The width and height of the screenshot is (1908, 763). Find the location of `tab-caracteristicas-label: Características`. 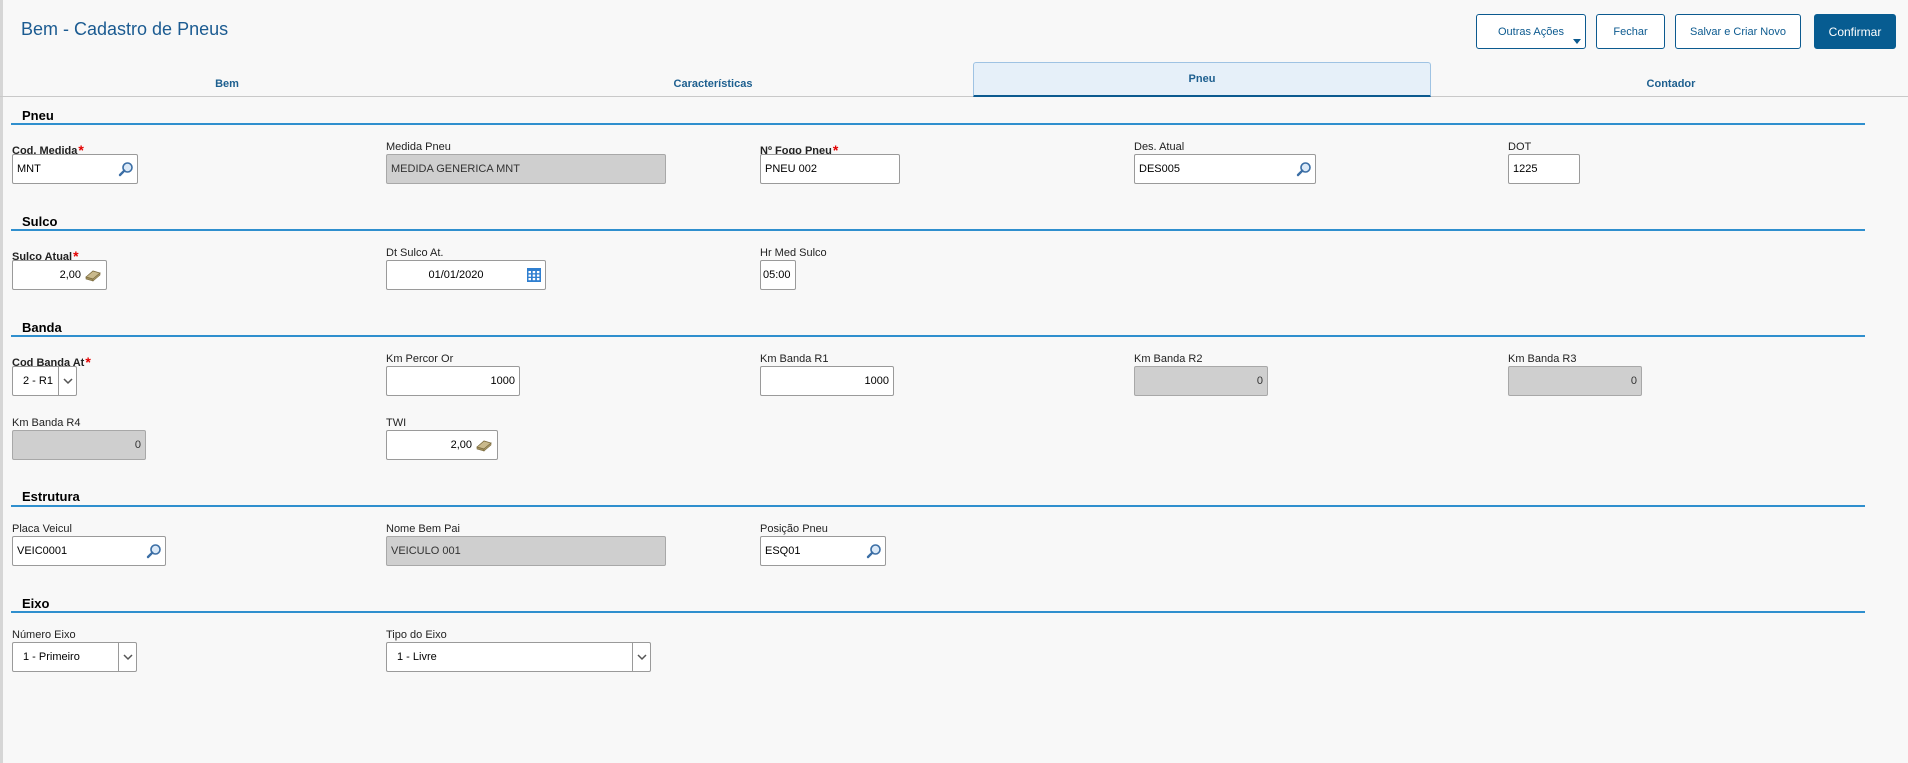

tab-caracteristicas-label: Características is located at coordinates (713, 83).